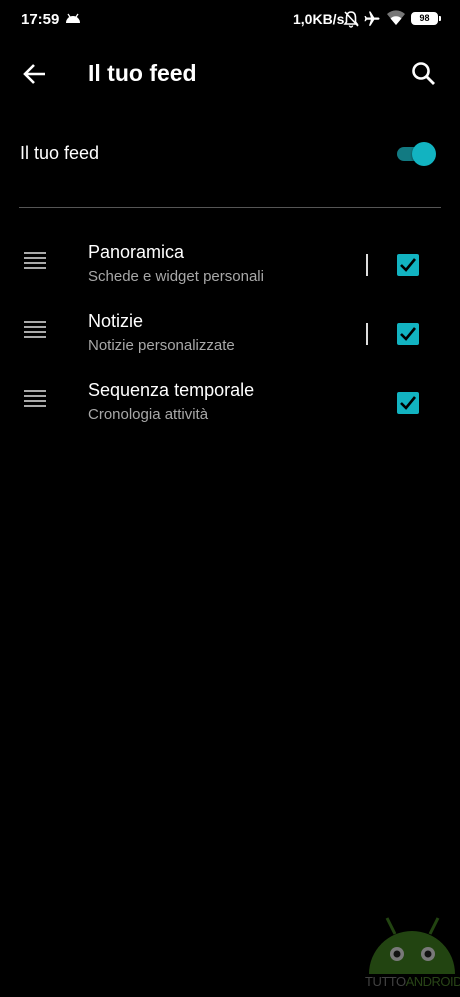 The width and height of the screenshot is (460, 997). Describe the element at coordinates (432, 981) in the screenshot. I see `watermark-text-part2: ANDROID` at that location.